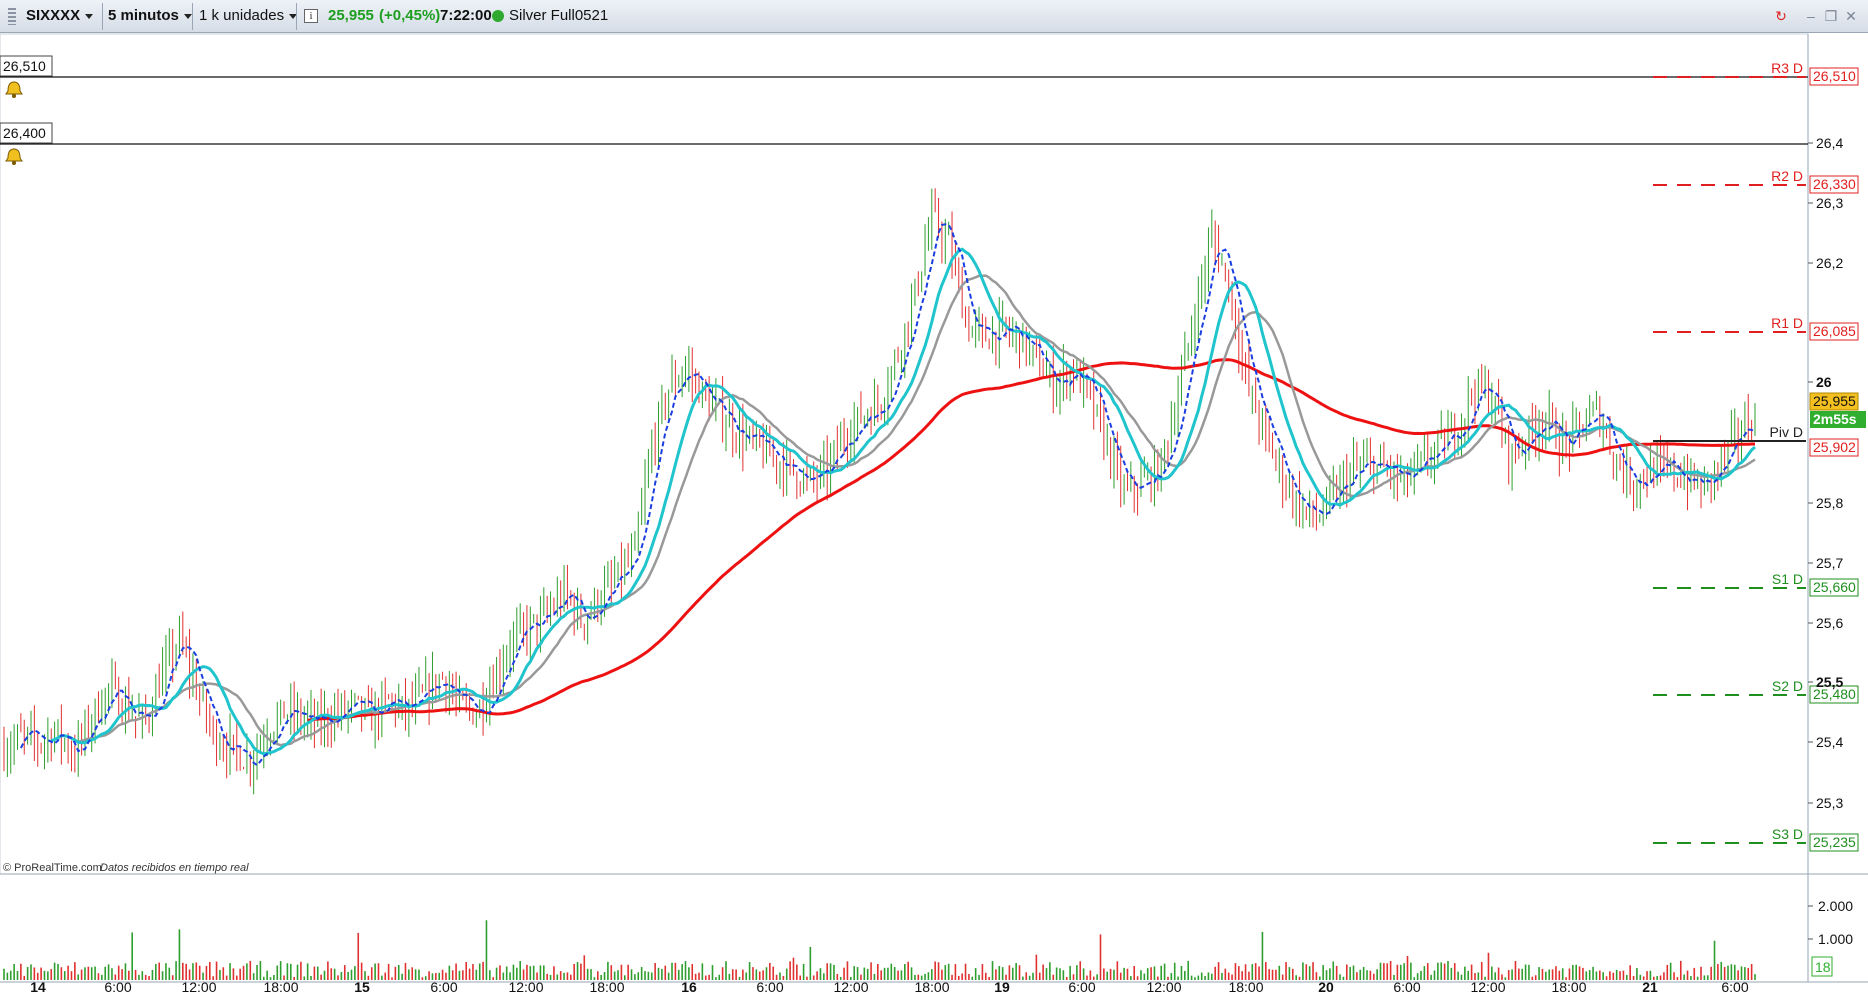  I want to click on time-tick-label: 16, so click(689, 987).